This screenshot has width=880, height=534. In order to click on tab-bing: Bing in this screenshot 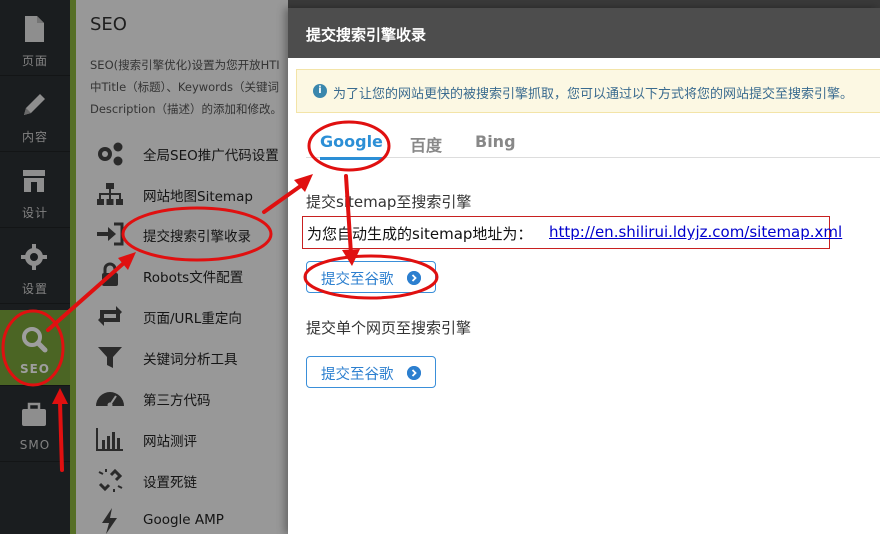, I will do `click(495, 141)`.